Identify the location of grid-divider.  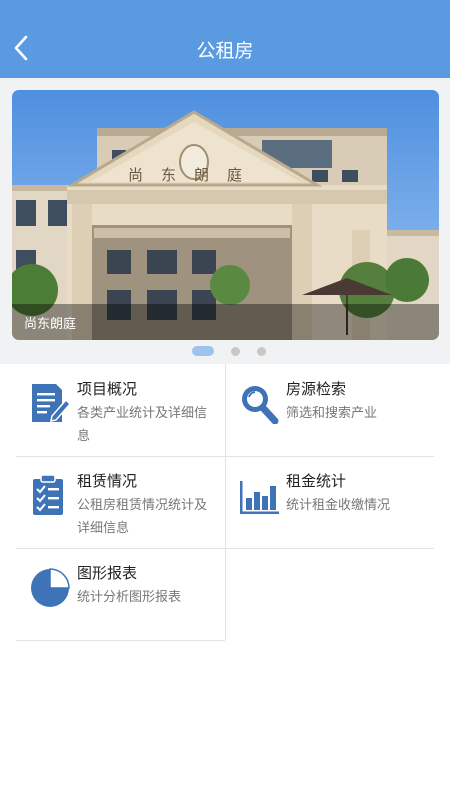
(120, 640).